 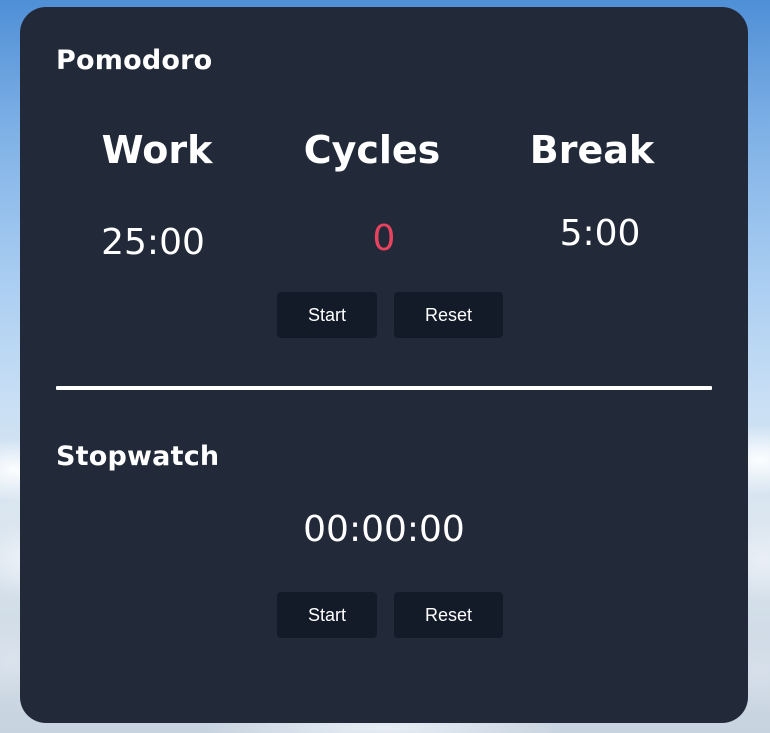 I want to click on break-label: Break, so click(x=592, y=150).